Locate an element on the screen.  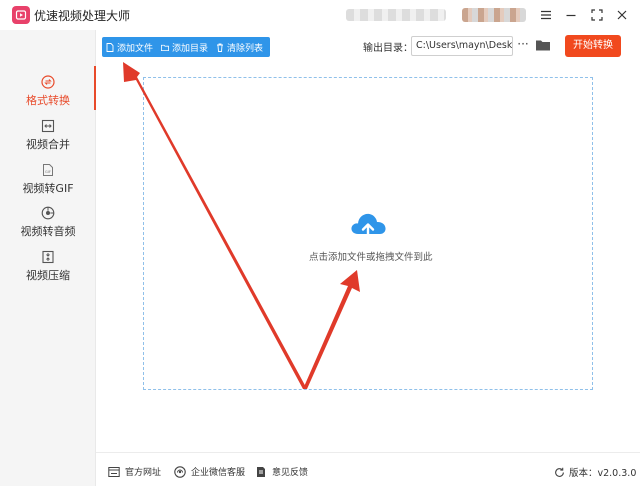
video-logo-icon is located at coordinates (21, 15).